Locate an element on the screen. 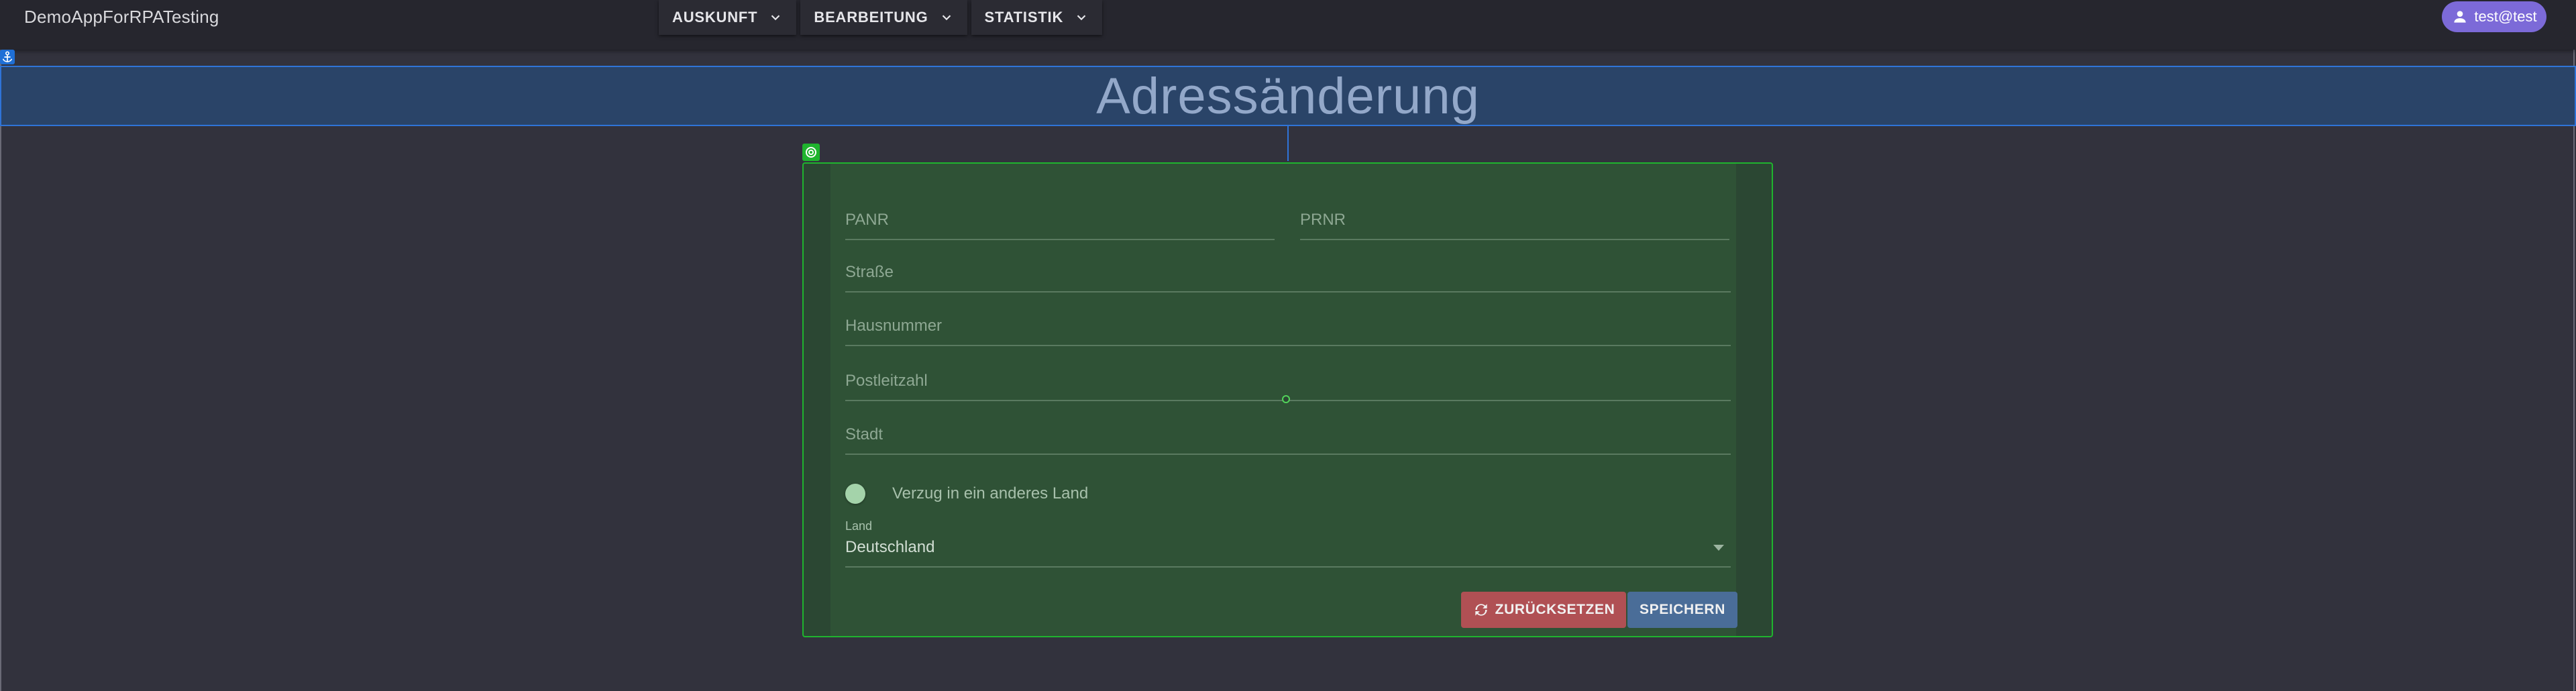 The height and width of the screenshot is (691, 2576). reset-button: ZURÜCKSETZEN is located at coordinates (1543, 610).